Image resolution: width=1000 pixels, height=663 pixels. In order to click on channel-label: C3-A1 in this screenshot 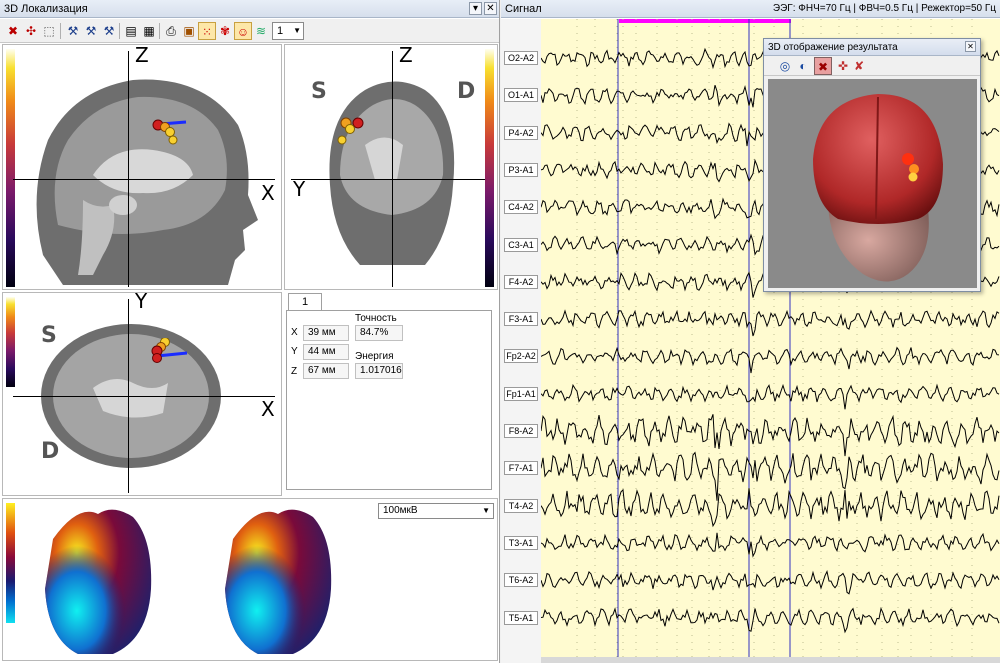, I will do `click(521, 244)`.